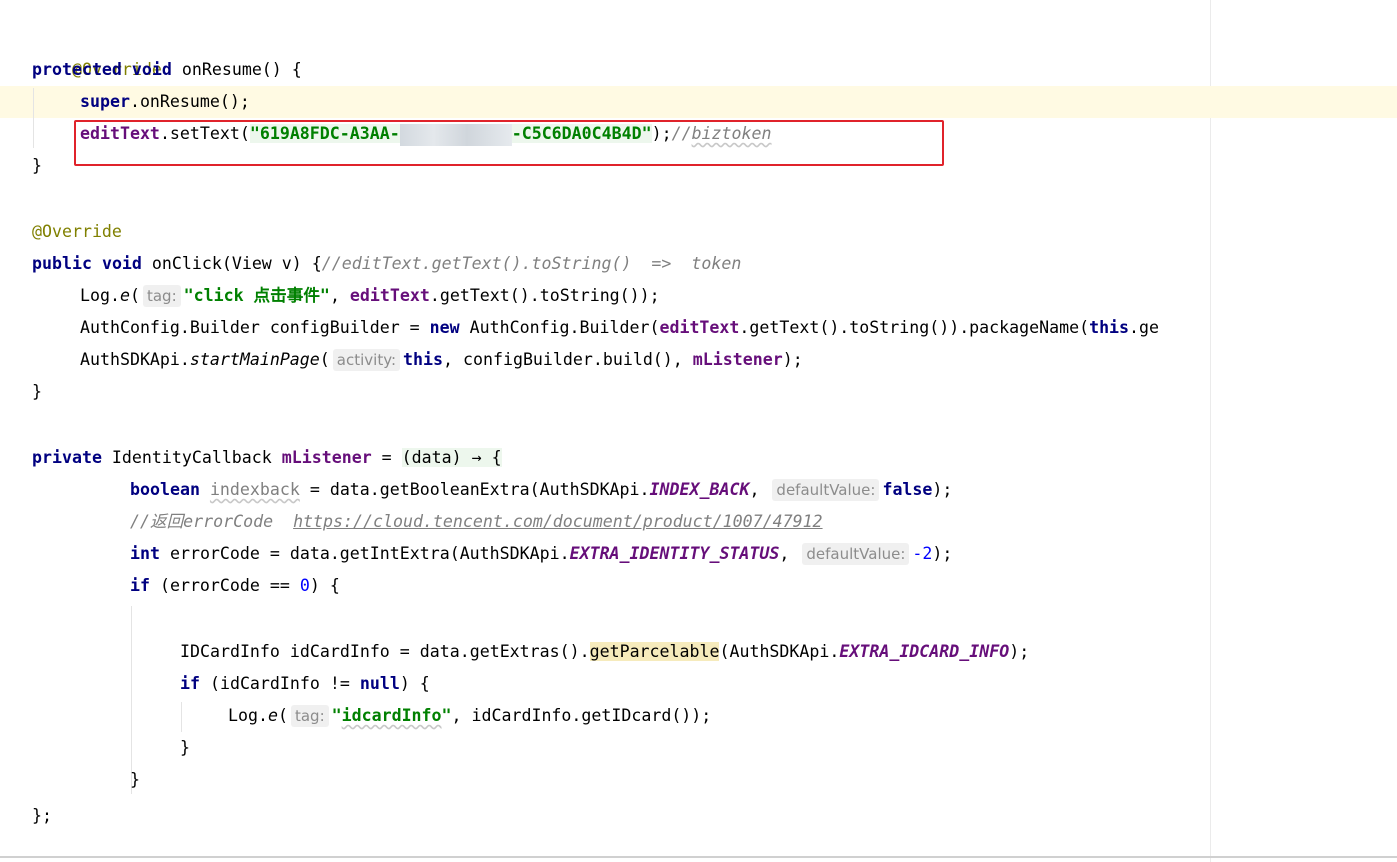 This screenshot has width=1397, height=862. I want to click on number-literal: 0, so click(304, 585).